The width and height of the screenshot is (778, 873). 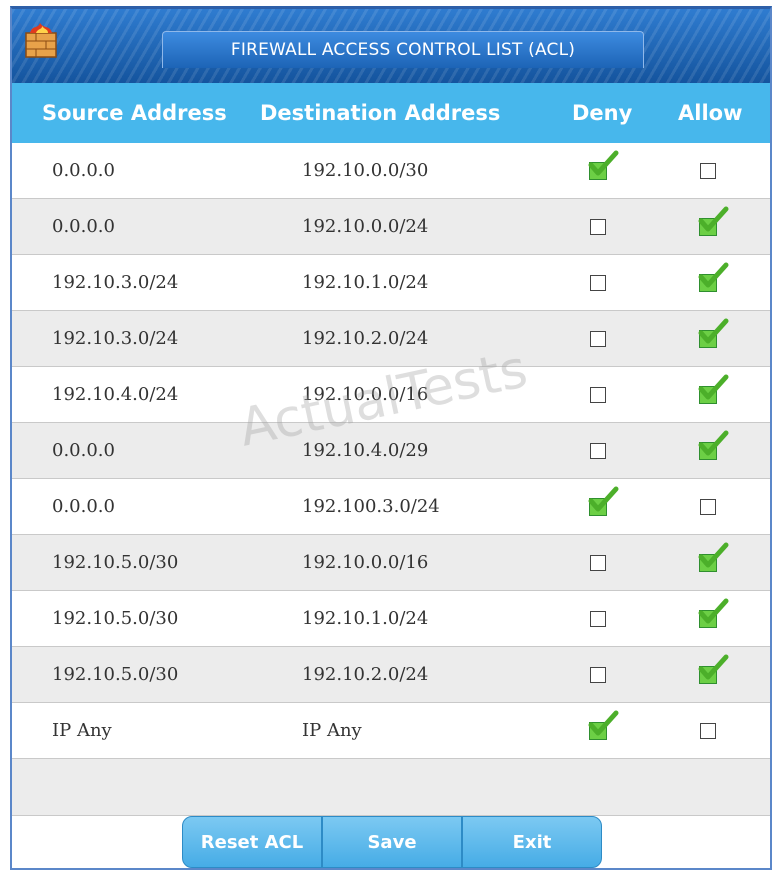 What do you see at coordinates (82, 730) in the screenshot?
I see `source-address-cell: IP Any` at bounding box center [82, 730].